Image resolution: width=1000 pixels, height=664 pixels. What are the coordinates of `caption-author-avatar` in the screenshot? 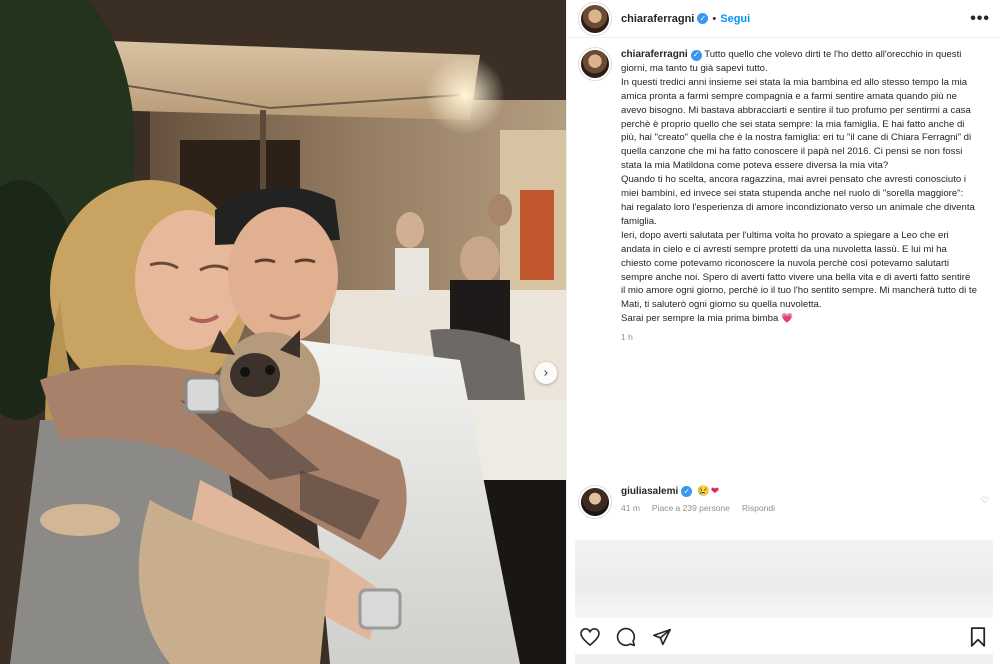 It's located at (595, 64).